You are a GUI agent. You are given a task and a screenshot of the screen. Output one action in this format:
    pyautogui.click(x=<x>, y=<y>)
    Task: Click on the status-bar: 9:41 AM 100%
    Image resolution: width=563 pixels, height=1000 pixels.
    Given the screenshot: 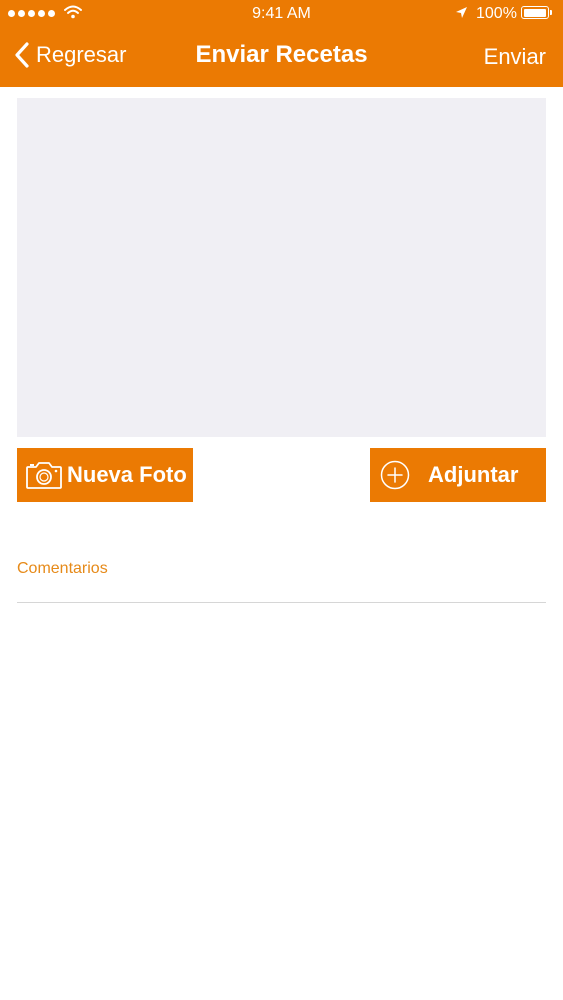 What is the action you would take?
    pyautogui.click(x=281, y=15)
    